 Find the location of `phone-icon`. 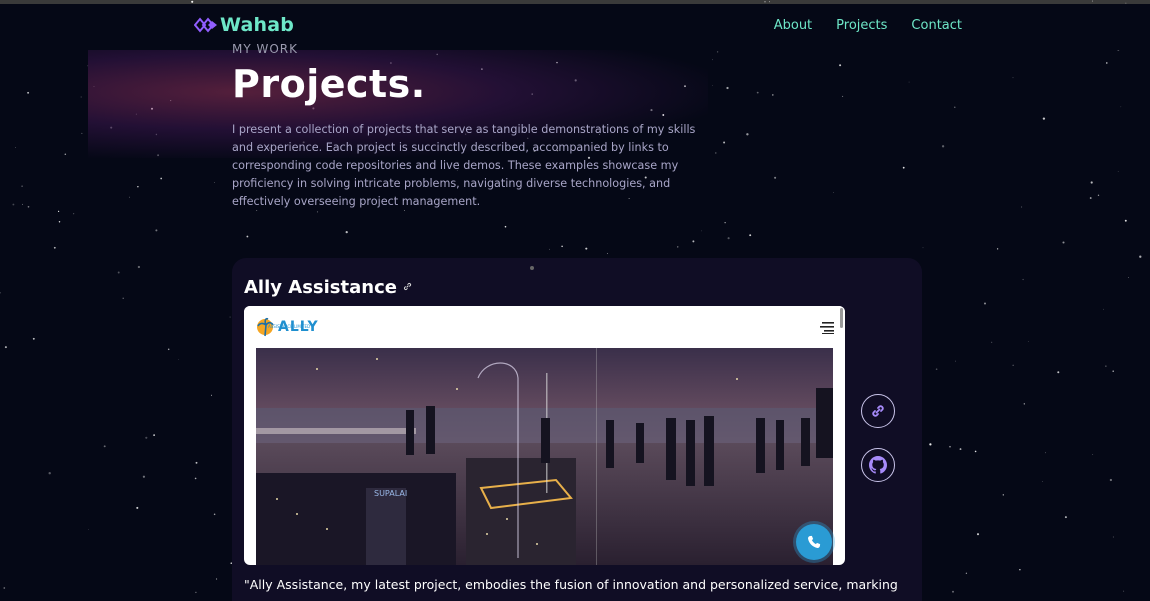

phone-icon is located at coordinates (814, 541).